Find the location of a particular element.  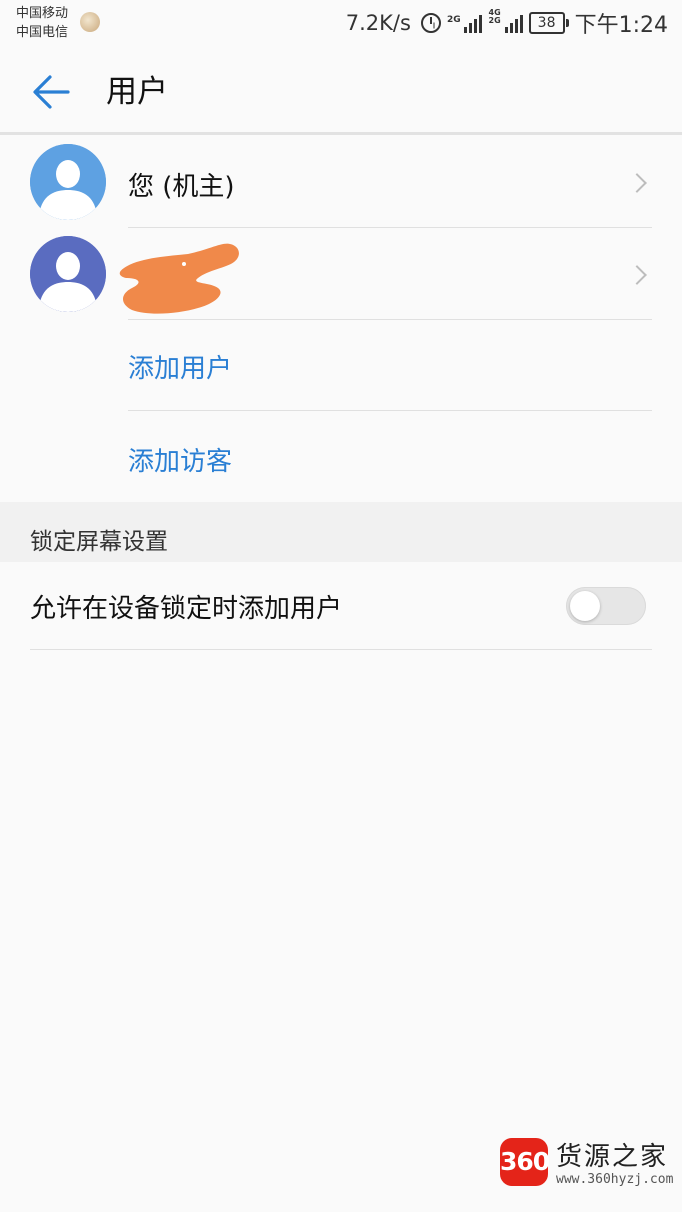

carrier-info: 中国移动 中国电信 is located at coordinates (42, 23).